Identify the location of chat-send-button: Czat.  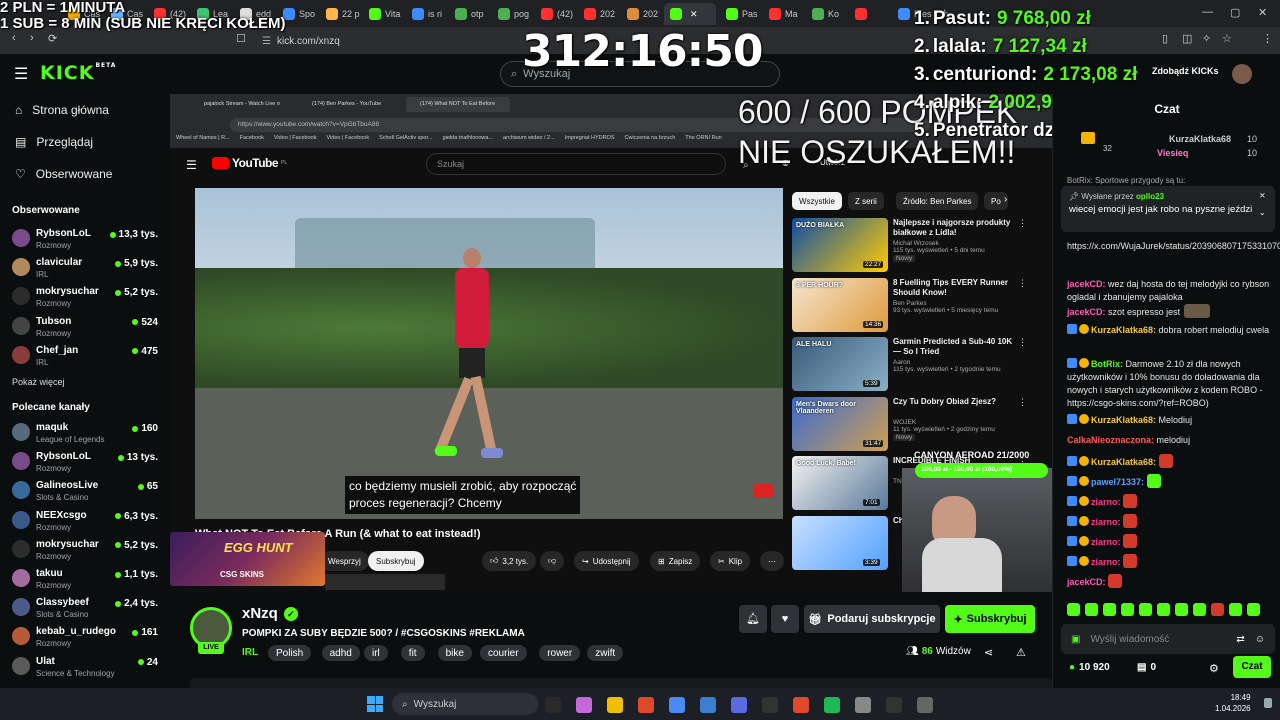
(1252, 667).